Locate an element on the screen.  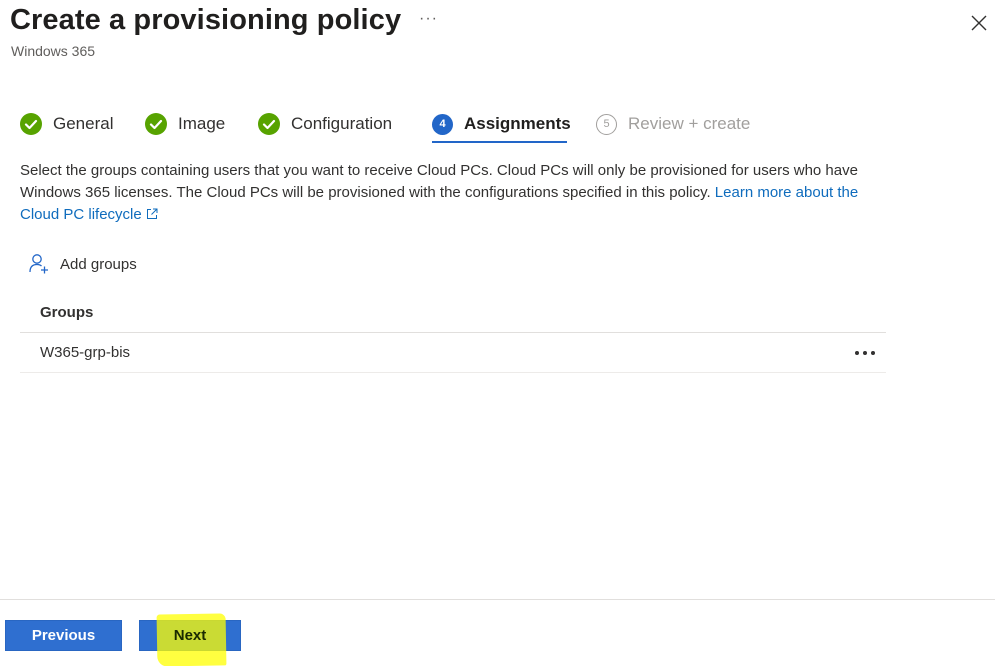
step-image: Image is located at coordinates (185, 124).